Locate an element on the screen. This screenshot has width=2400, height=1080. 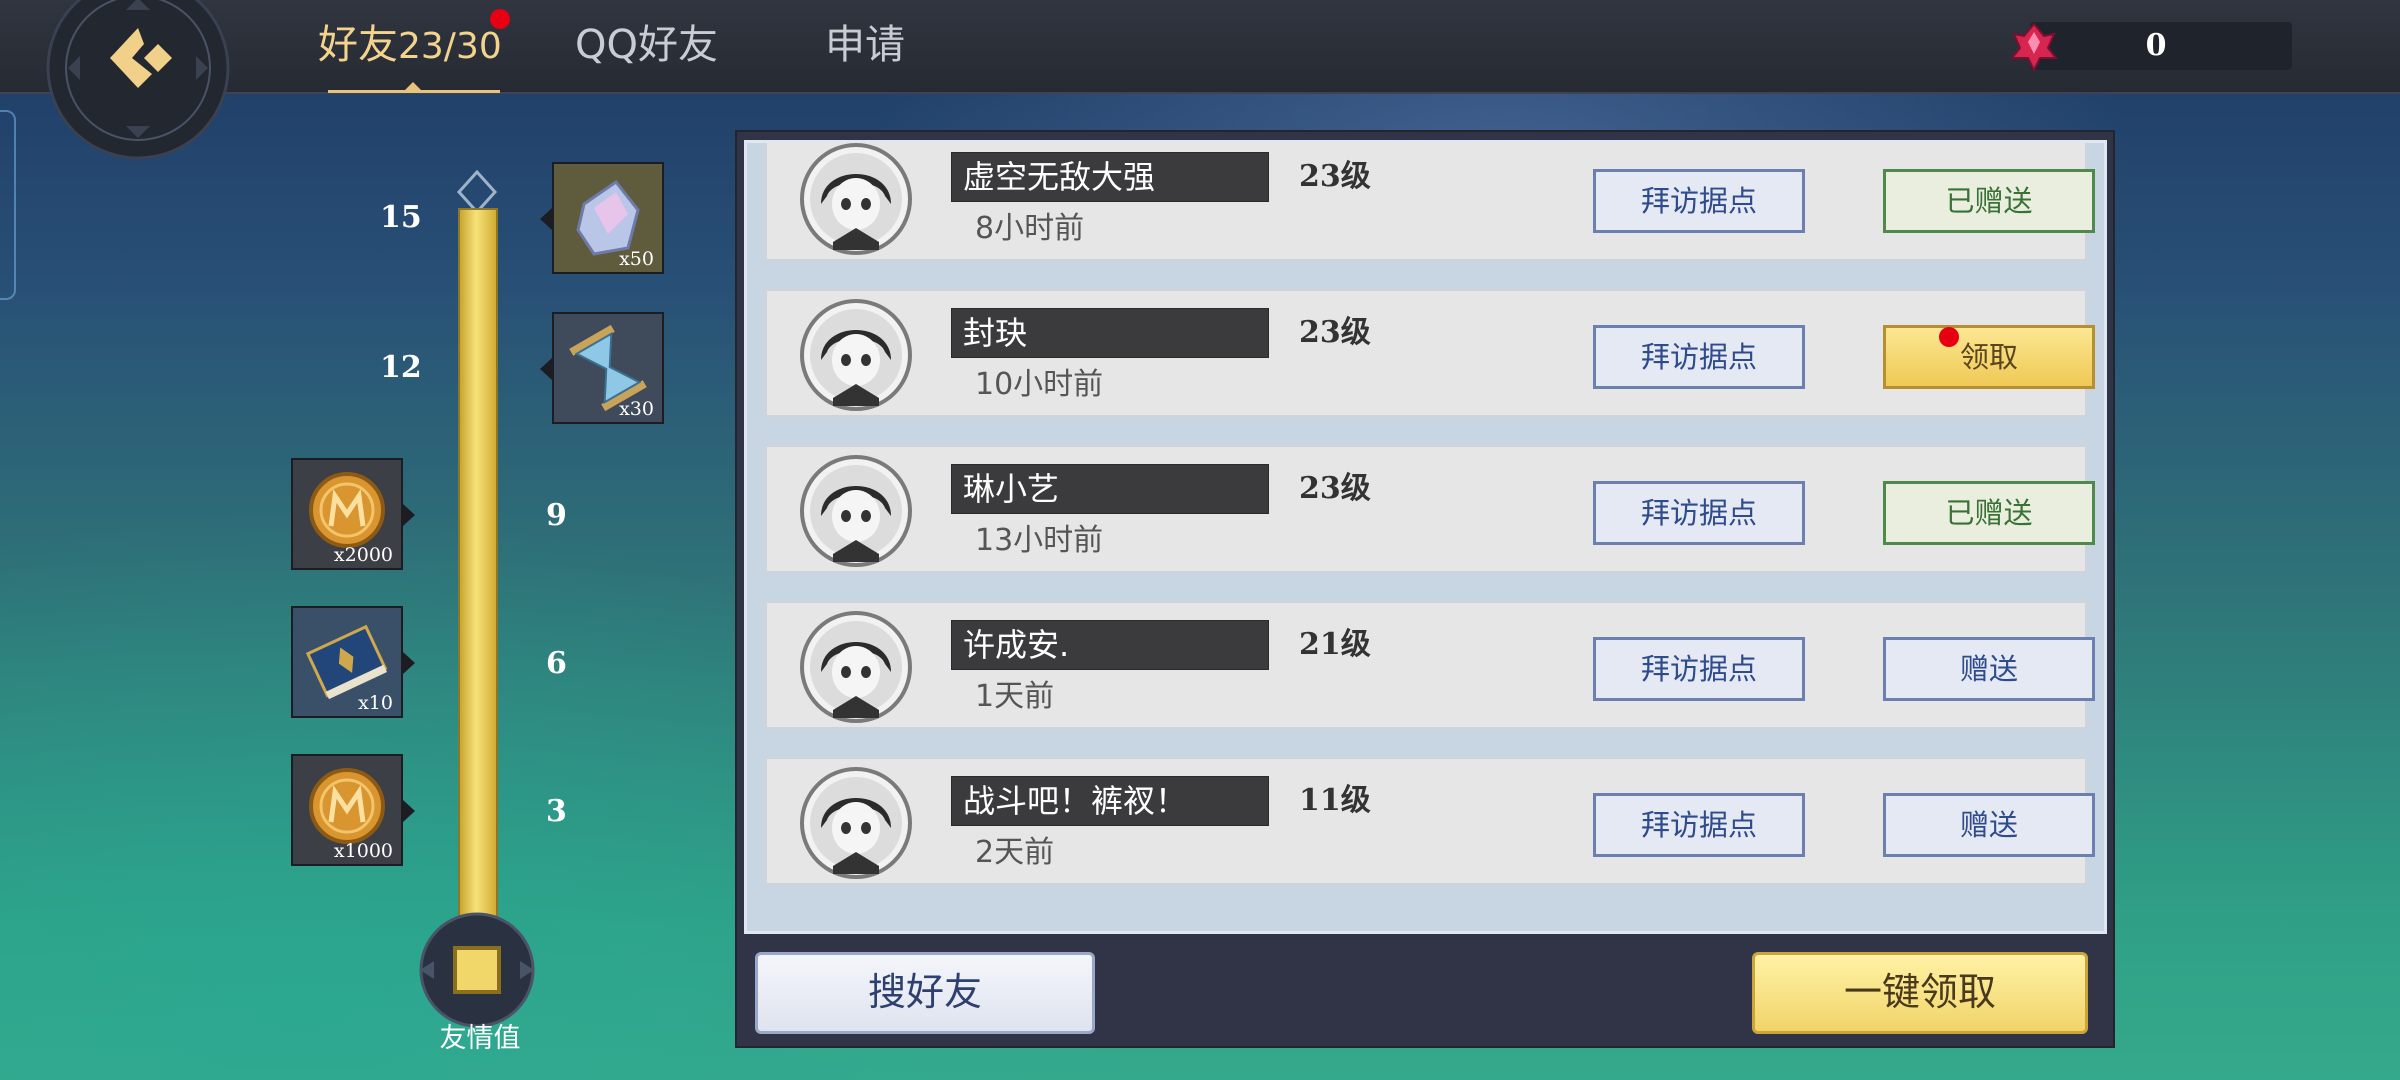
friend-level: 11级 is located at coordinates (1335, 800).